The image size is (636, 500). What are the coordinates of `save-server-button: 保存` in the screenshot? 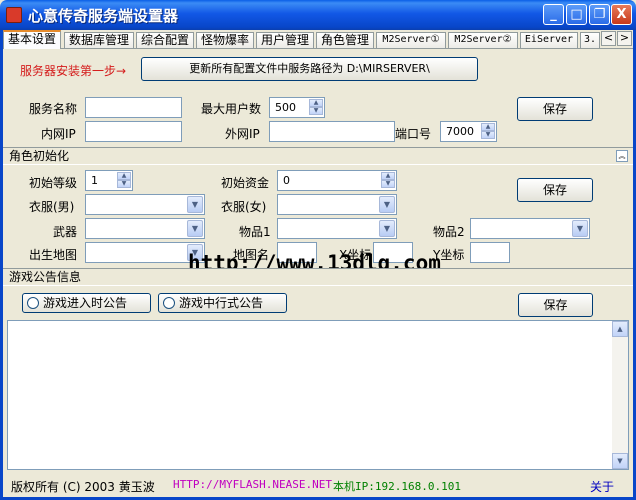 It's located at (555, 109).